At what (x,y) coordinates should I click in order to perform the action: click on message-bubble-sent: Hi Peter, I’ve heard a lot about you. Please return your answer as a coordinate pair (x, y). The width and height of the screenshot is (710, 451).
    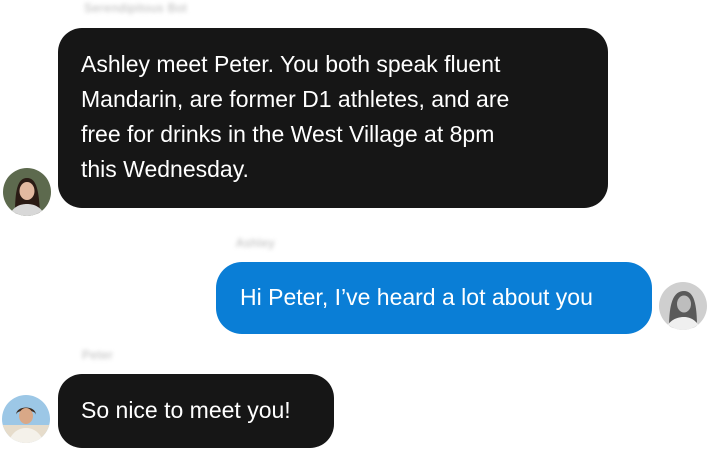
    Looking at the image, I should click on (434, 298).